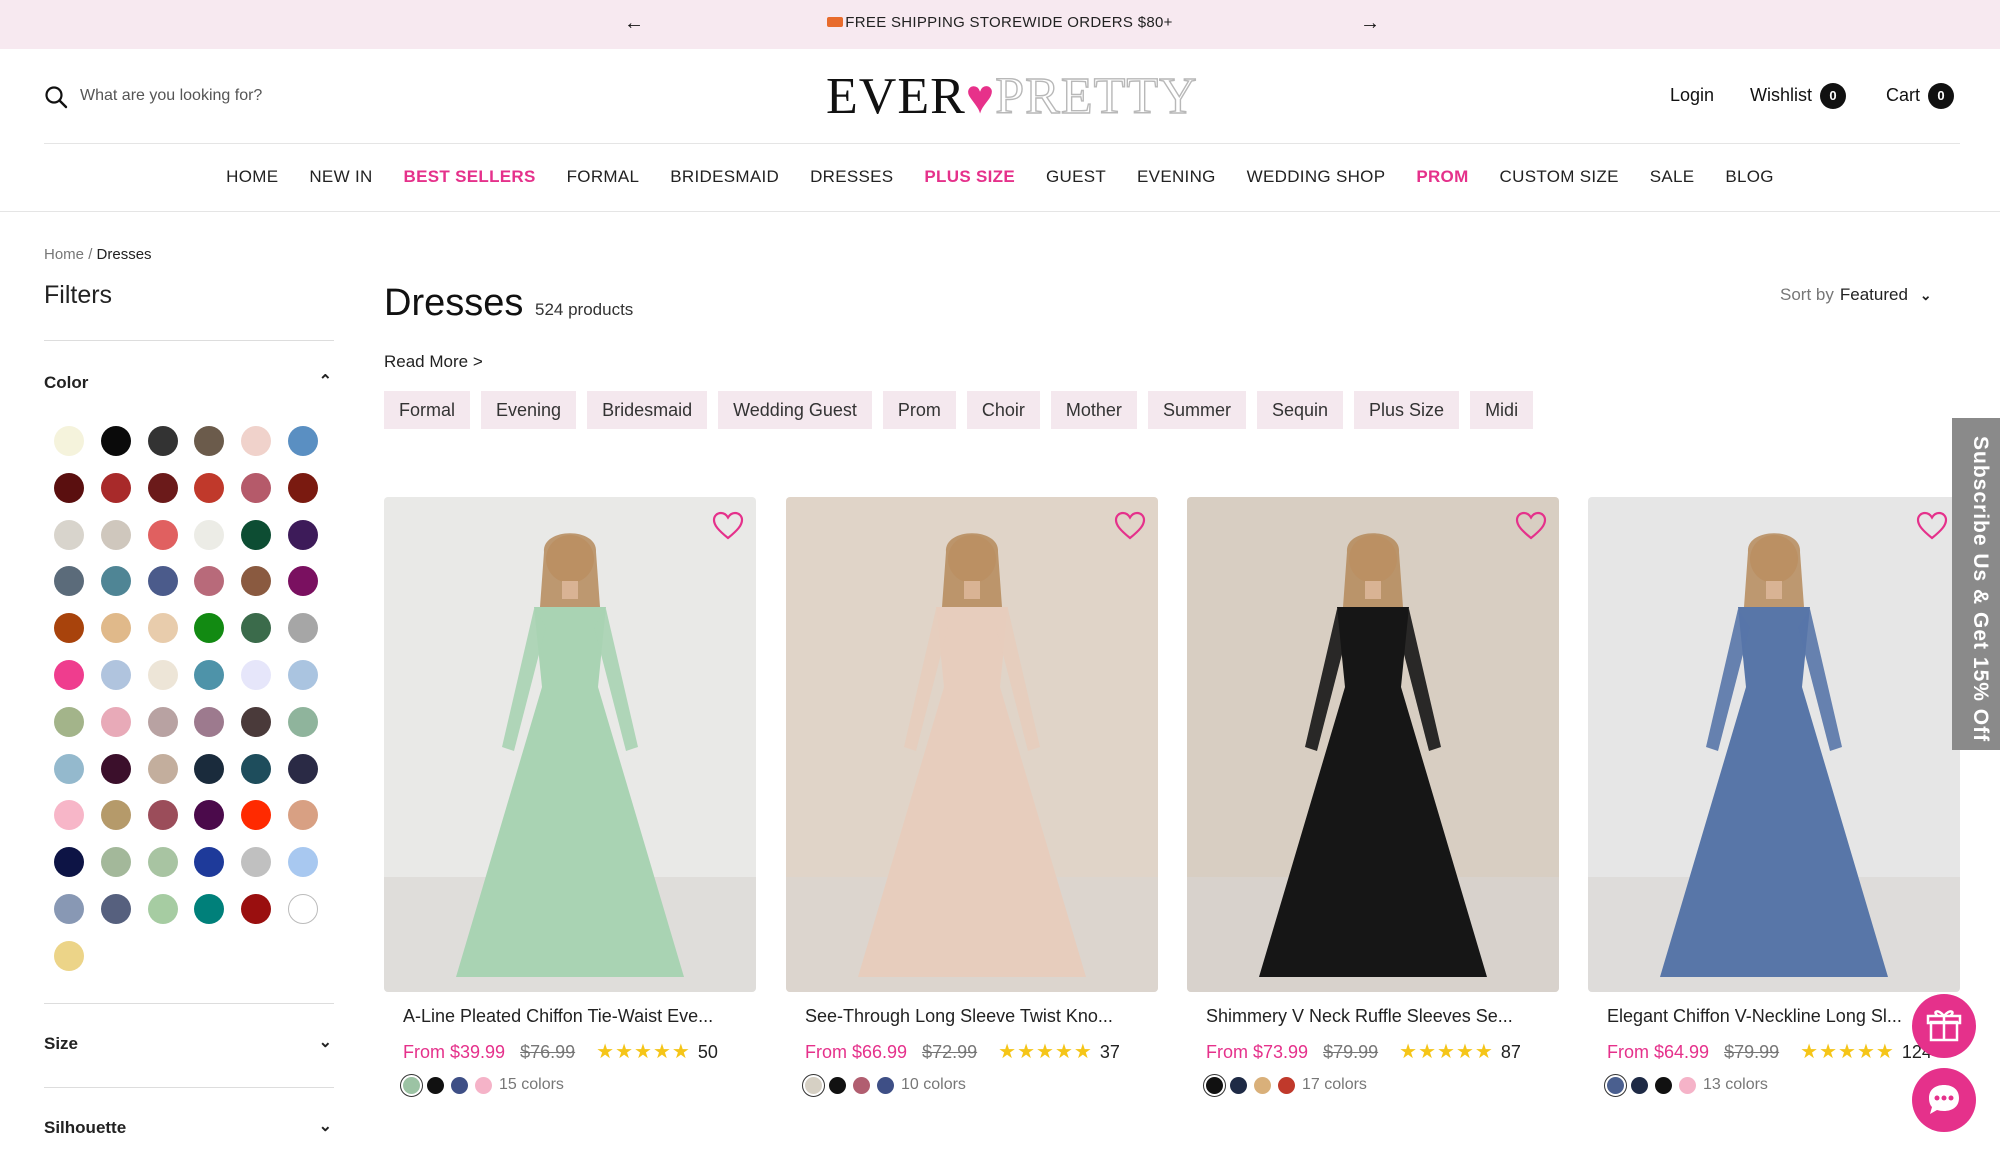 The width and height of the screenshot is (2000, 1163). I want to click on chip-evening: Evening, so click(529, 410).